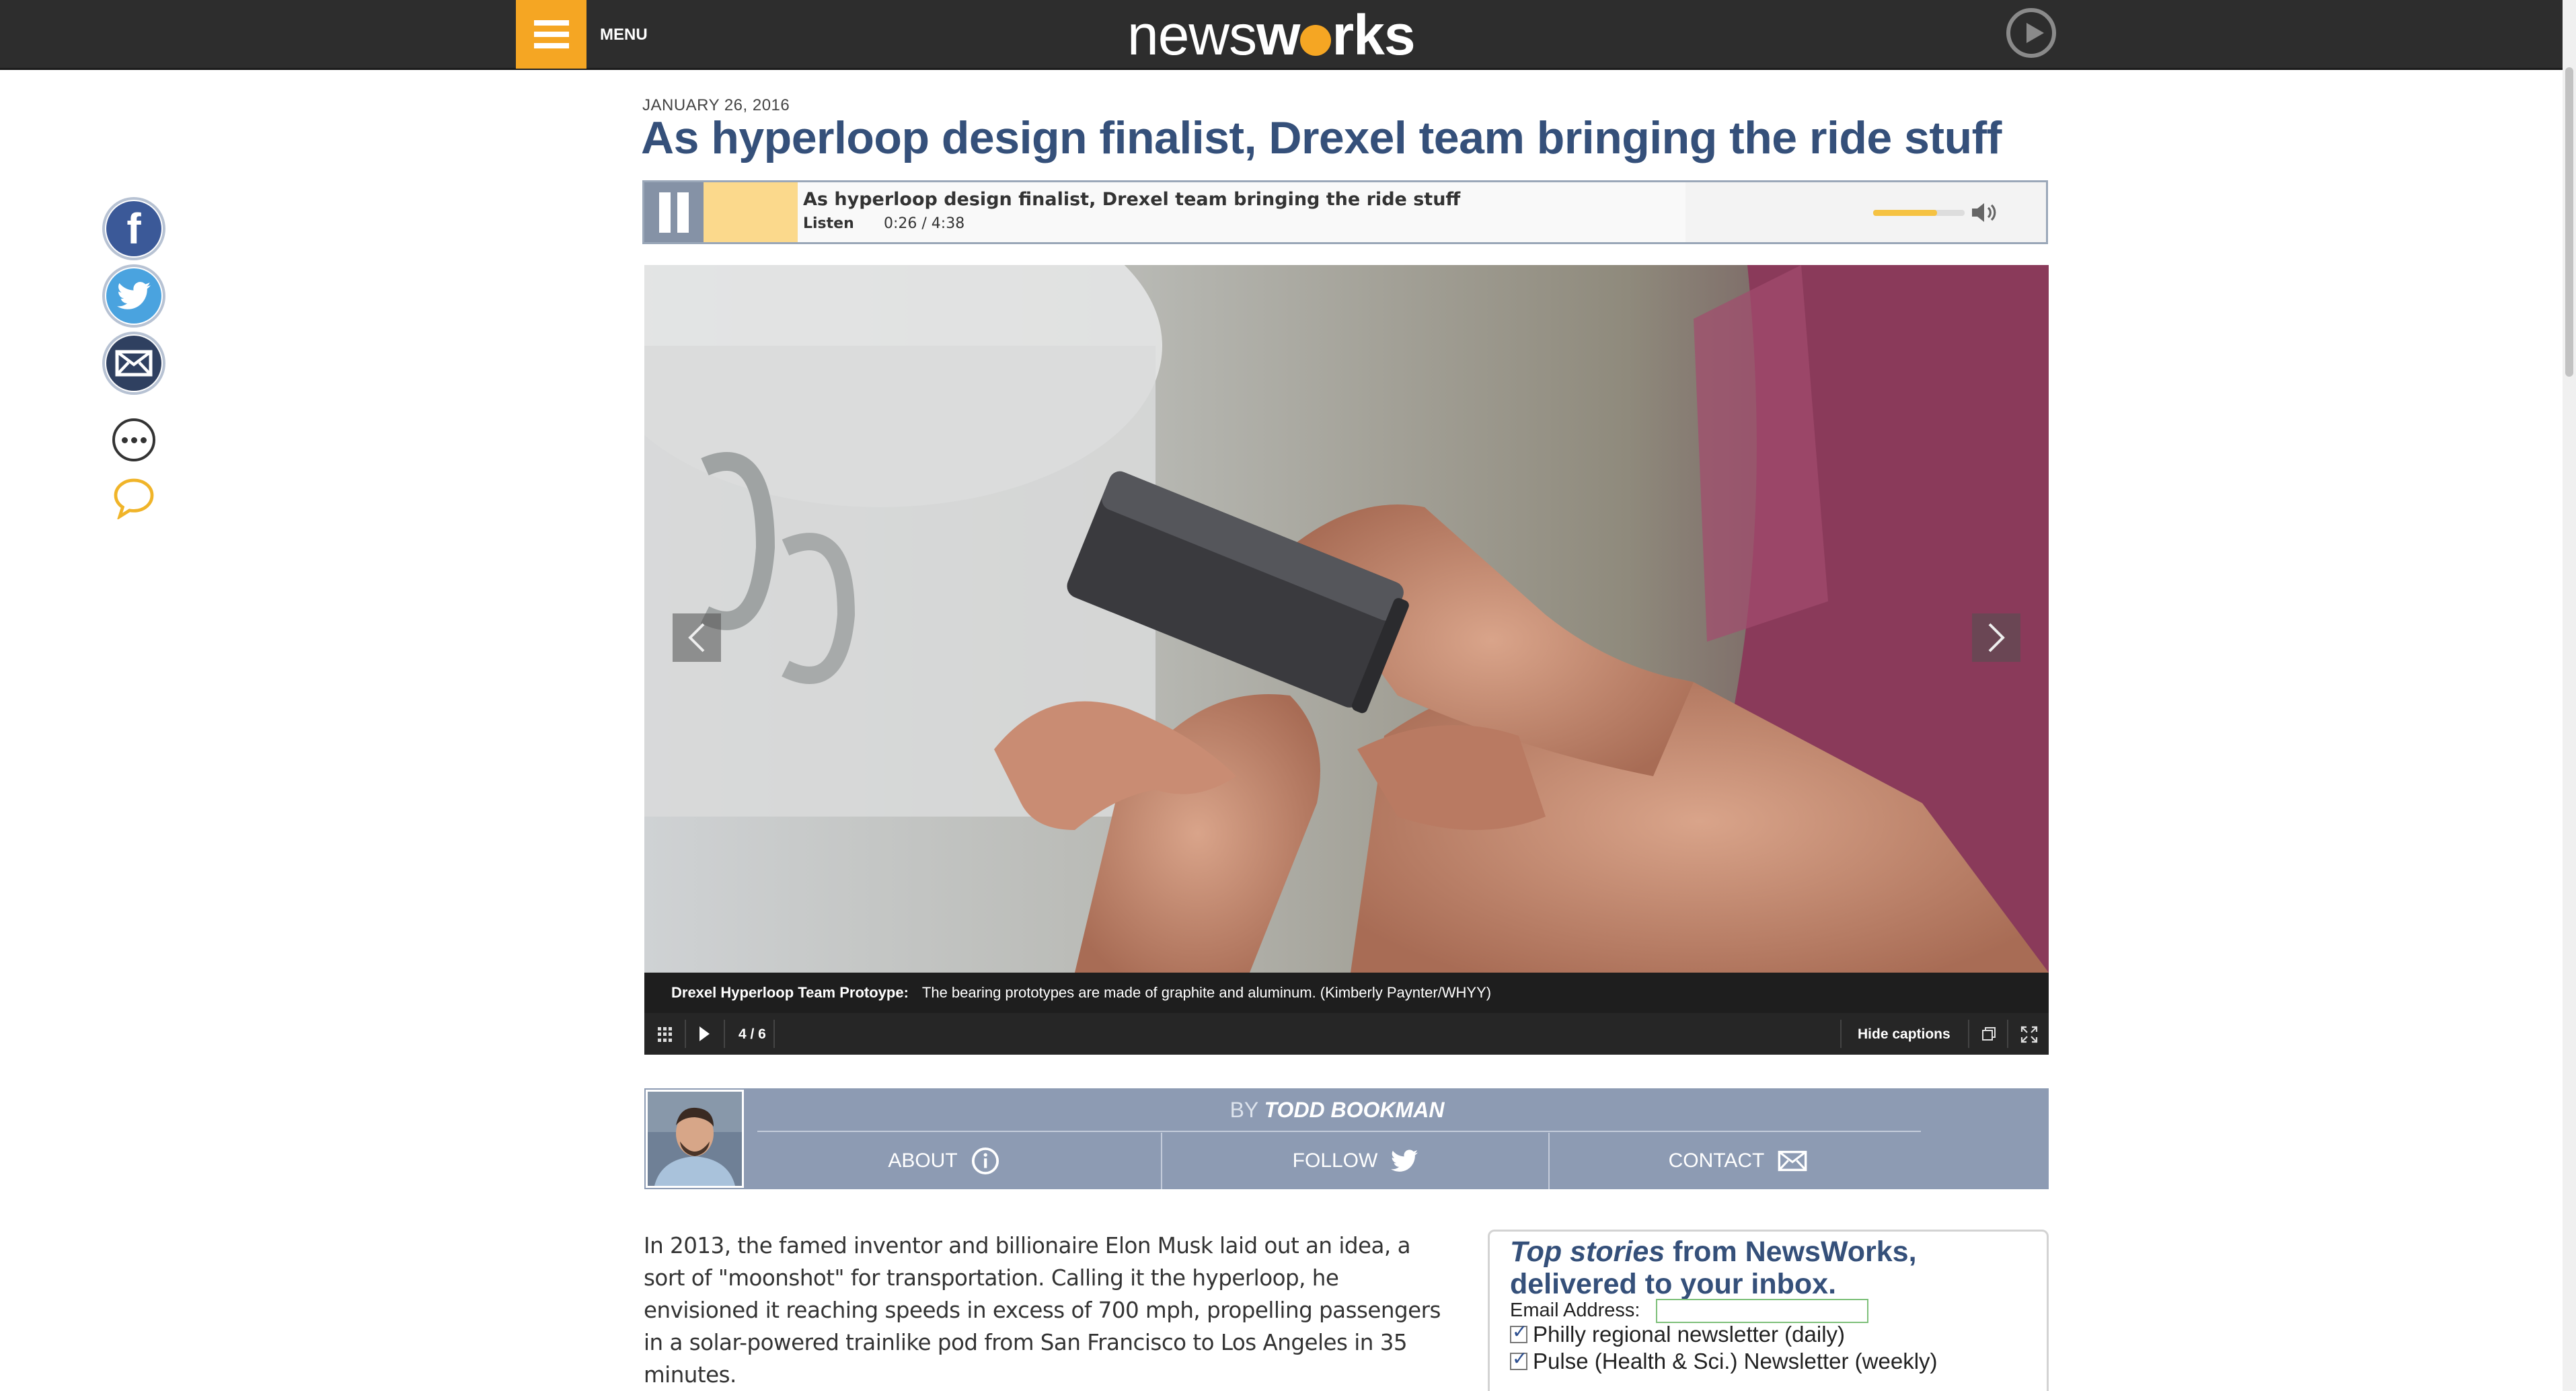 The image size is (2576, 1391). I want to click on share-twitter-button, so click(133, 296).